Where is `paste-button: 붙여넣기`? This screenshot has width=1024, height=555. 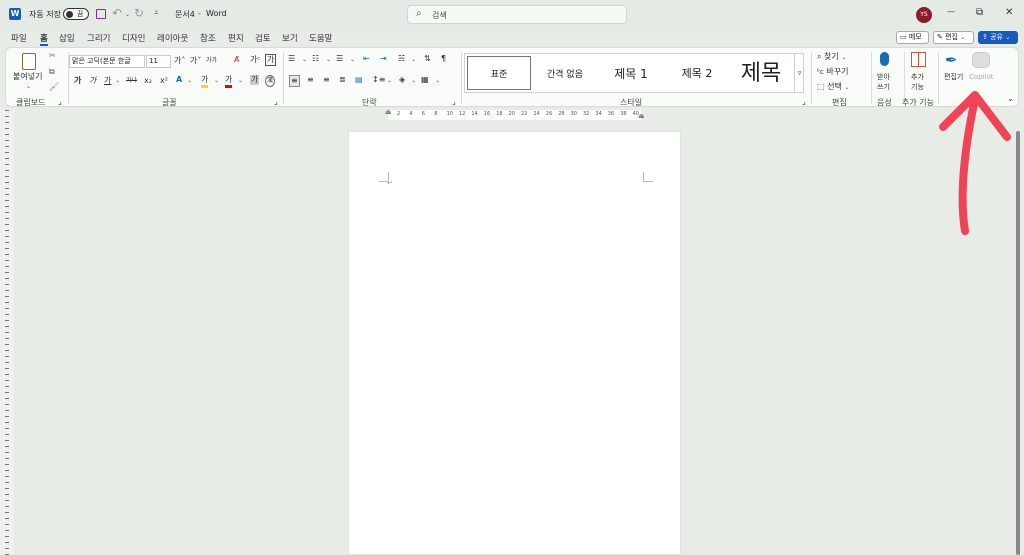
paste-button: 붙여넣기 is located at coordinates (27, 77).